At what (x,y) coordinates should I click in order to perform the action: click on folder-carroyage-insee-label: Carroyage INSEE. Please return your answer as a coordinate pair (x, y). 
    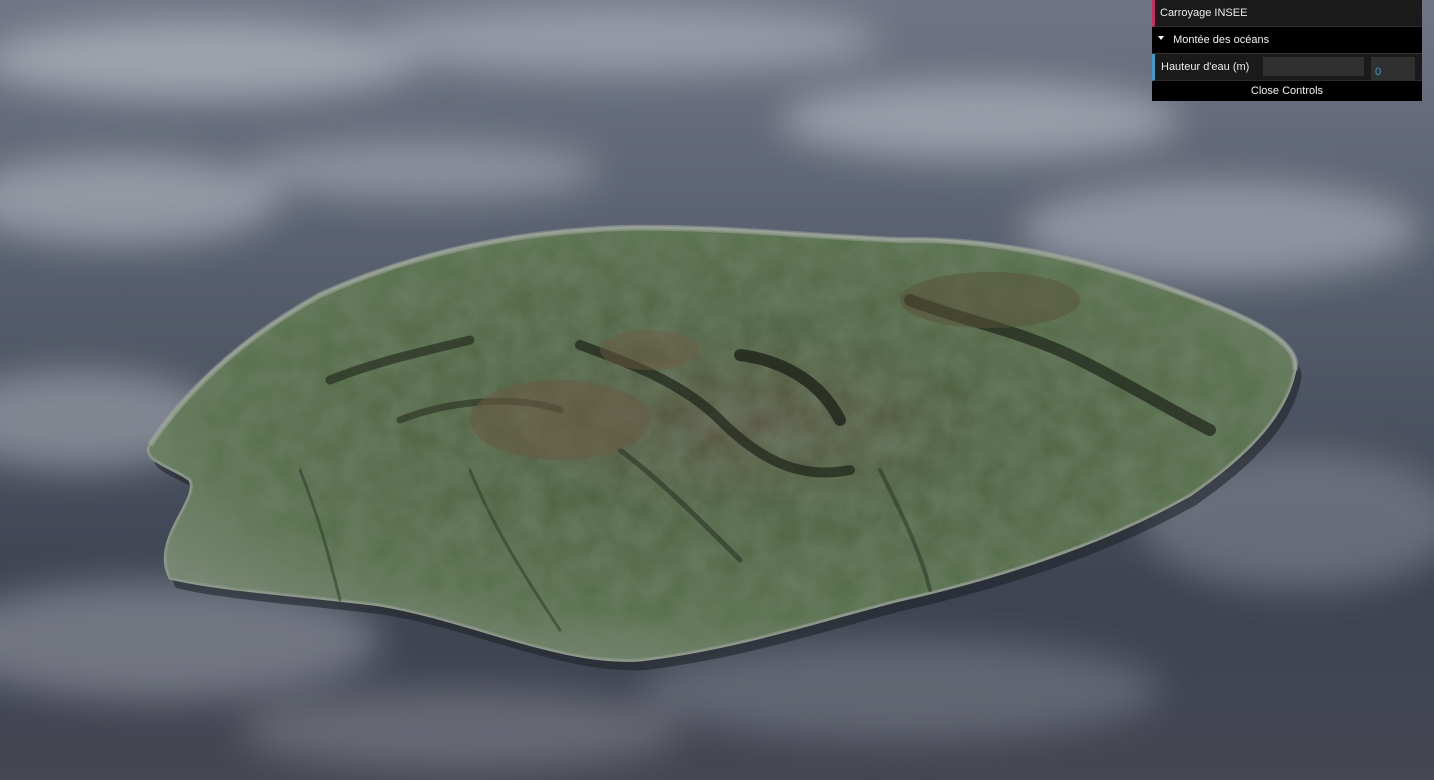
    Looking at the image, I should click on (1204, 13).